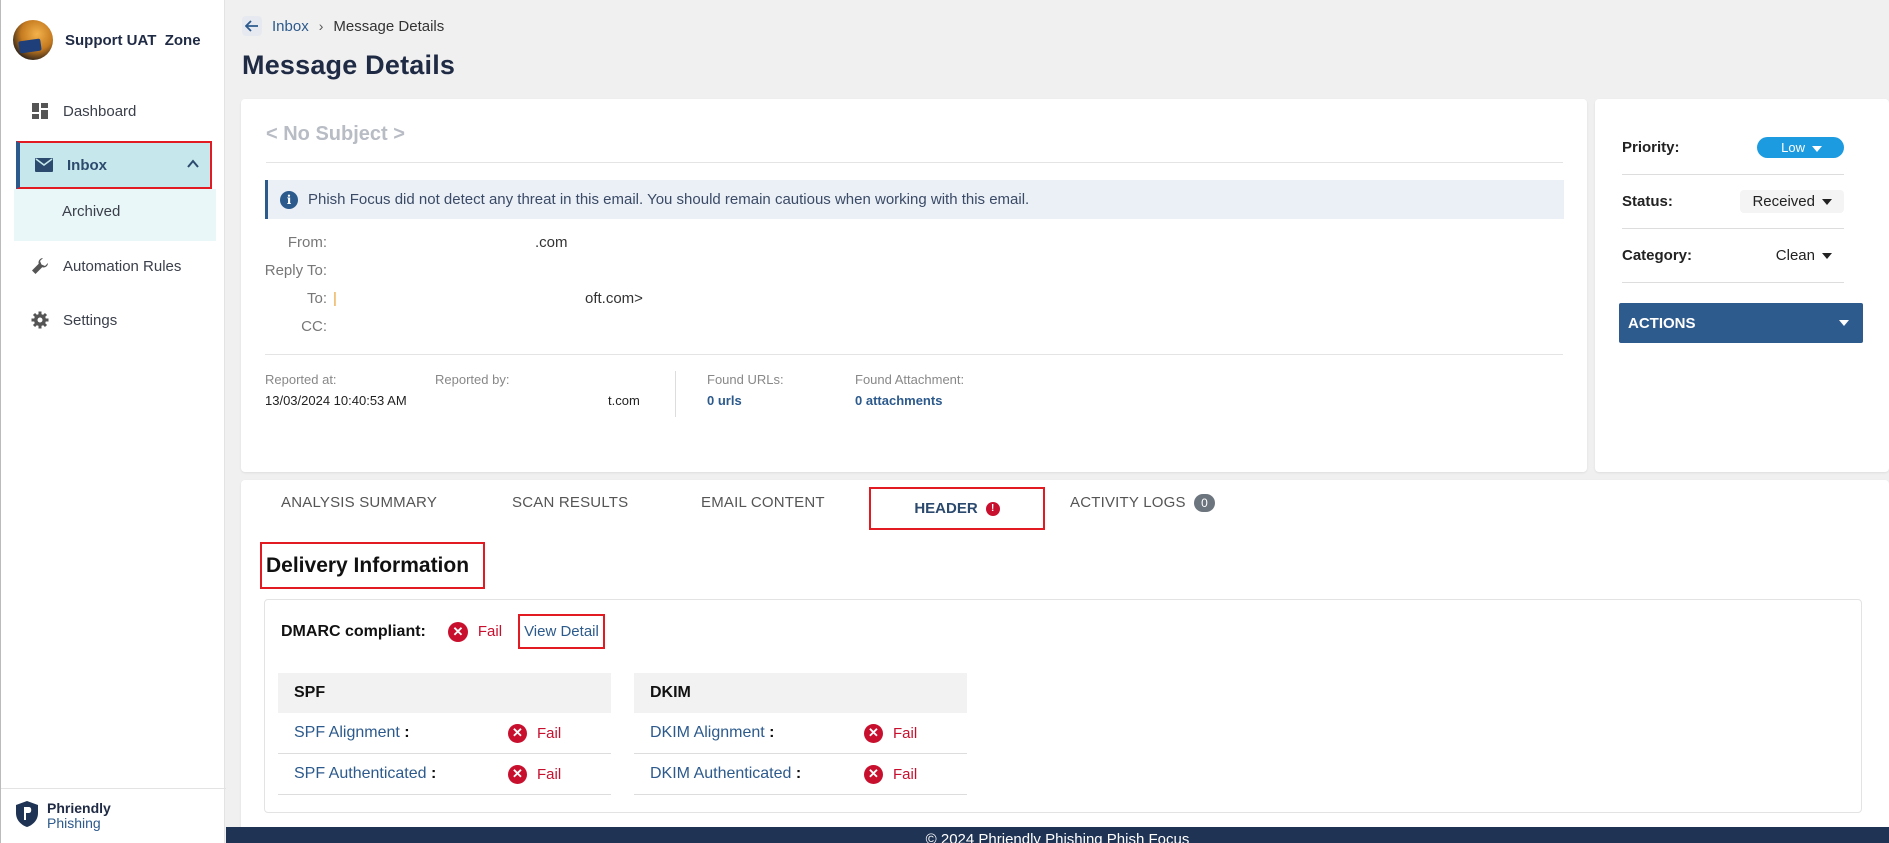 The image size is (1889, 843). I want to click on table-row: DKIM Alignment : ✕ Fail, so click(800, 733).